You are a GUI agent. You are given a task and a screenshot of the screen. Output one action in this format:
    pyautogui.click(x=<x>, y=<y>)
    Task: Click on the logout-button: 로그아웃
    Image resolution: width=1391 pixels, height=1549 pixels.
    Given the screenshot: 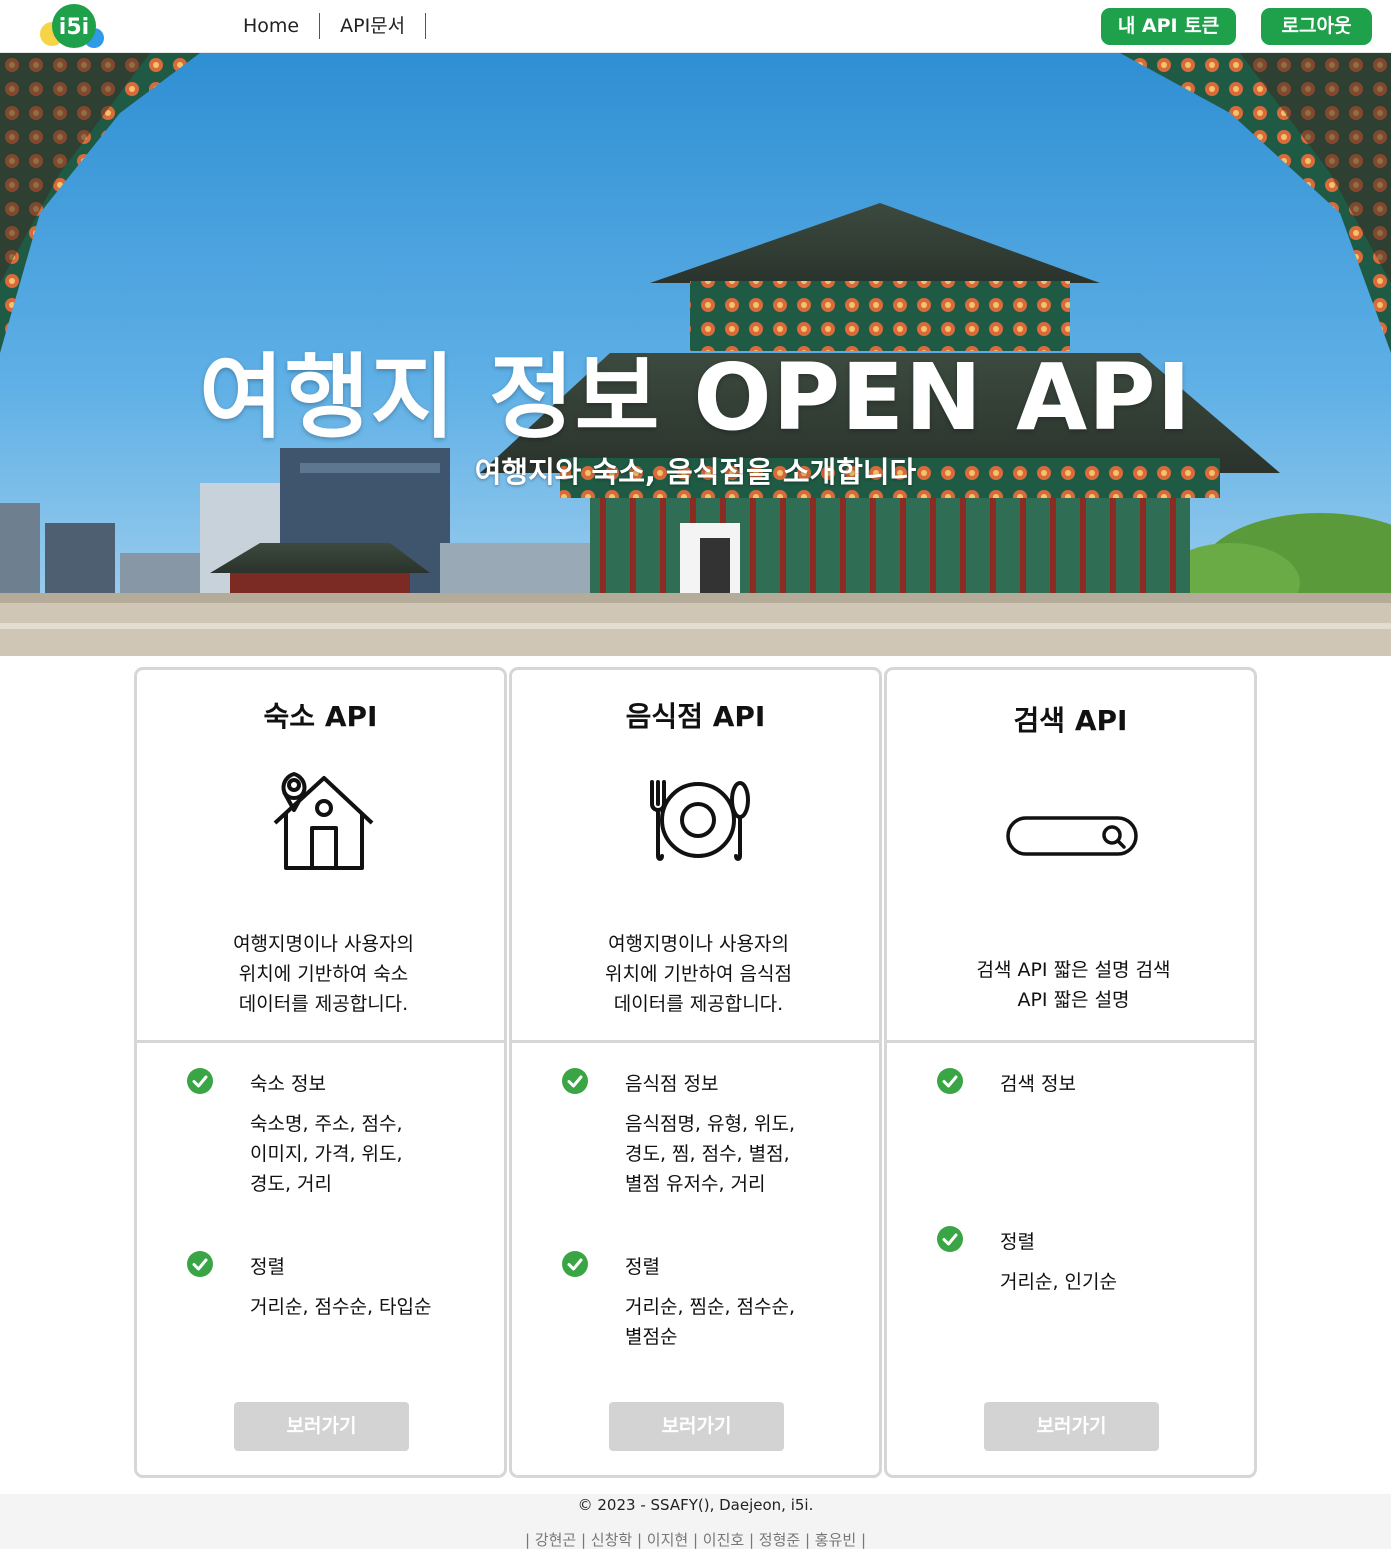 What is the action you would take?
    pyautogui.click(x=1316, y=26)
    